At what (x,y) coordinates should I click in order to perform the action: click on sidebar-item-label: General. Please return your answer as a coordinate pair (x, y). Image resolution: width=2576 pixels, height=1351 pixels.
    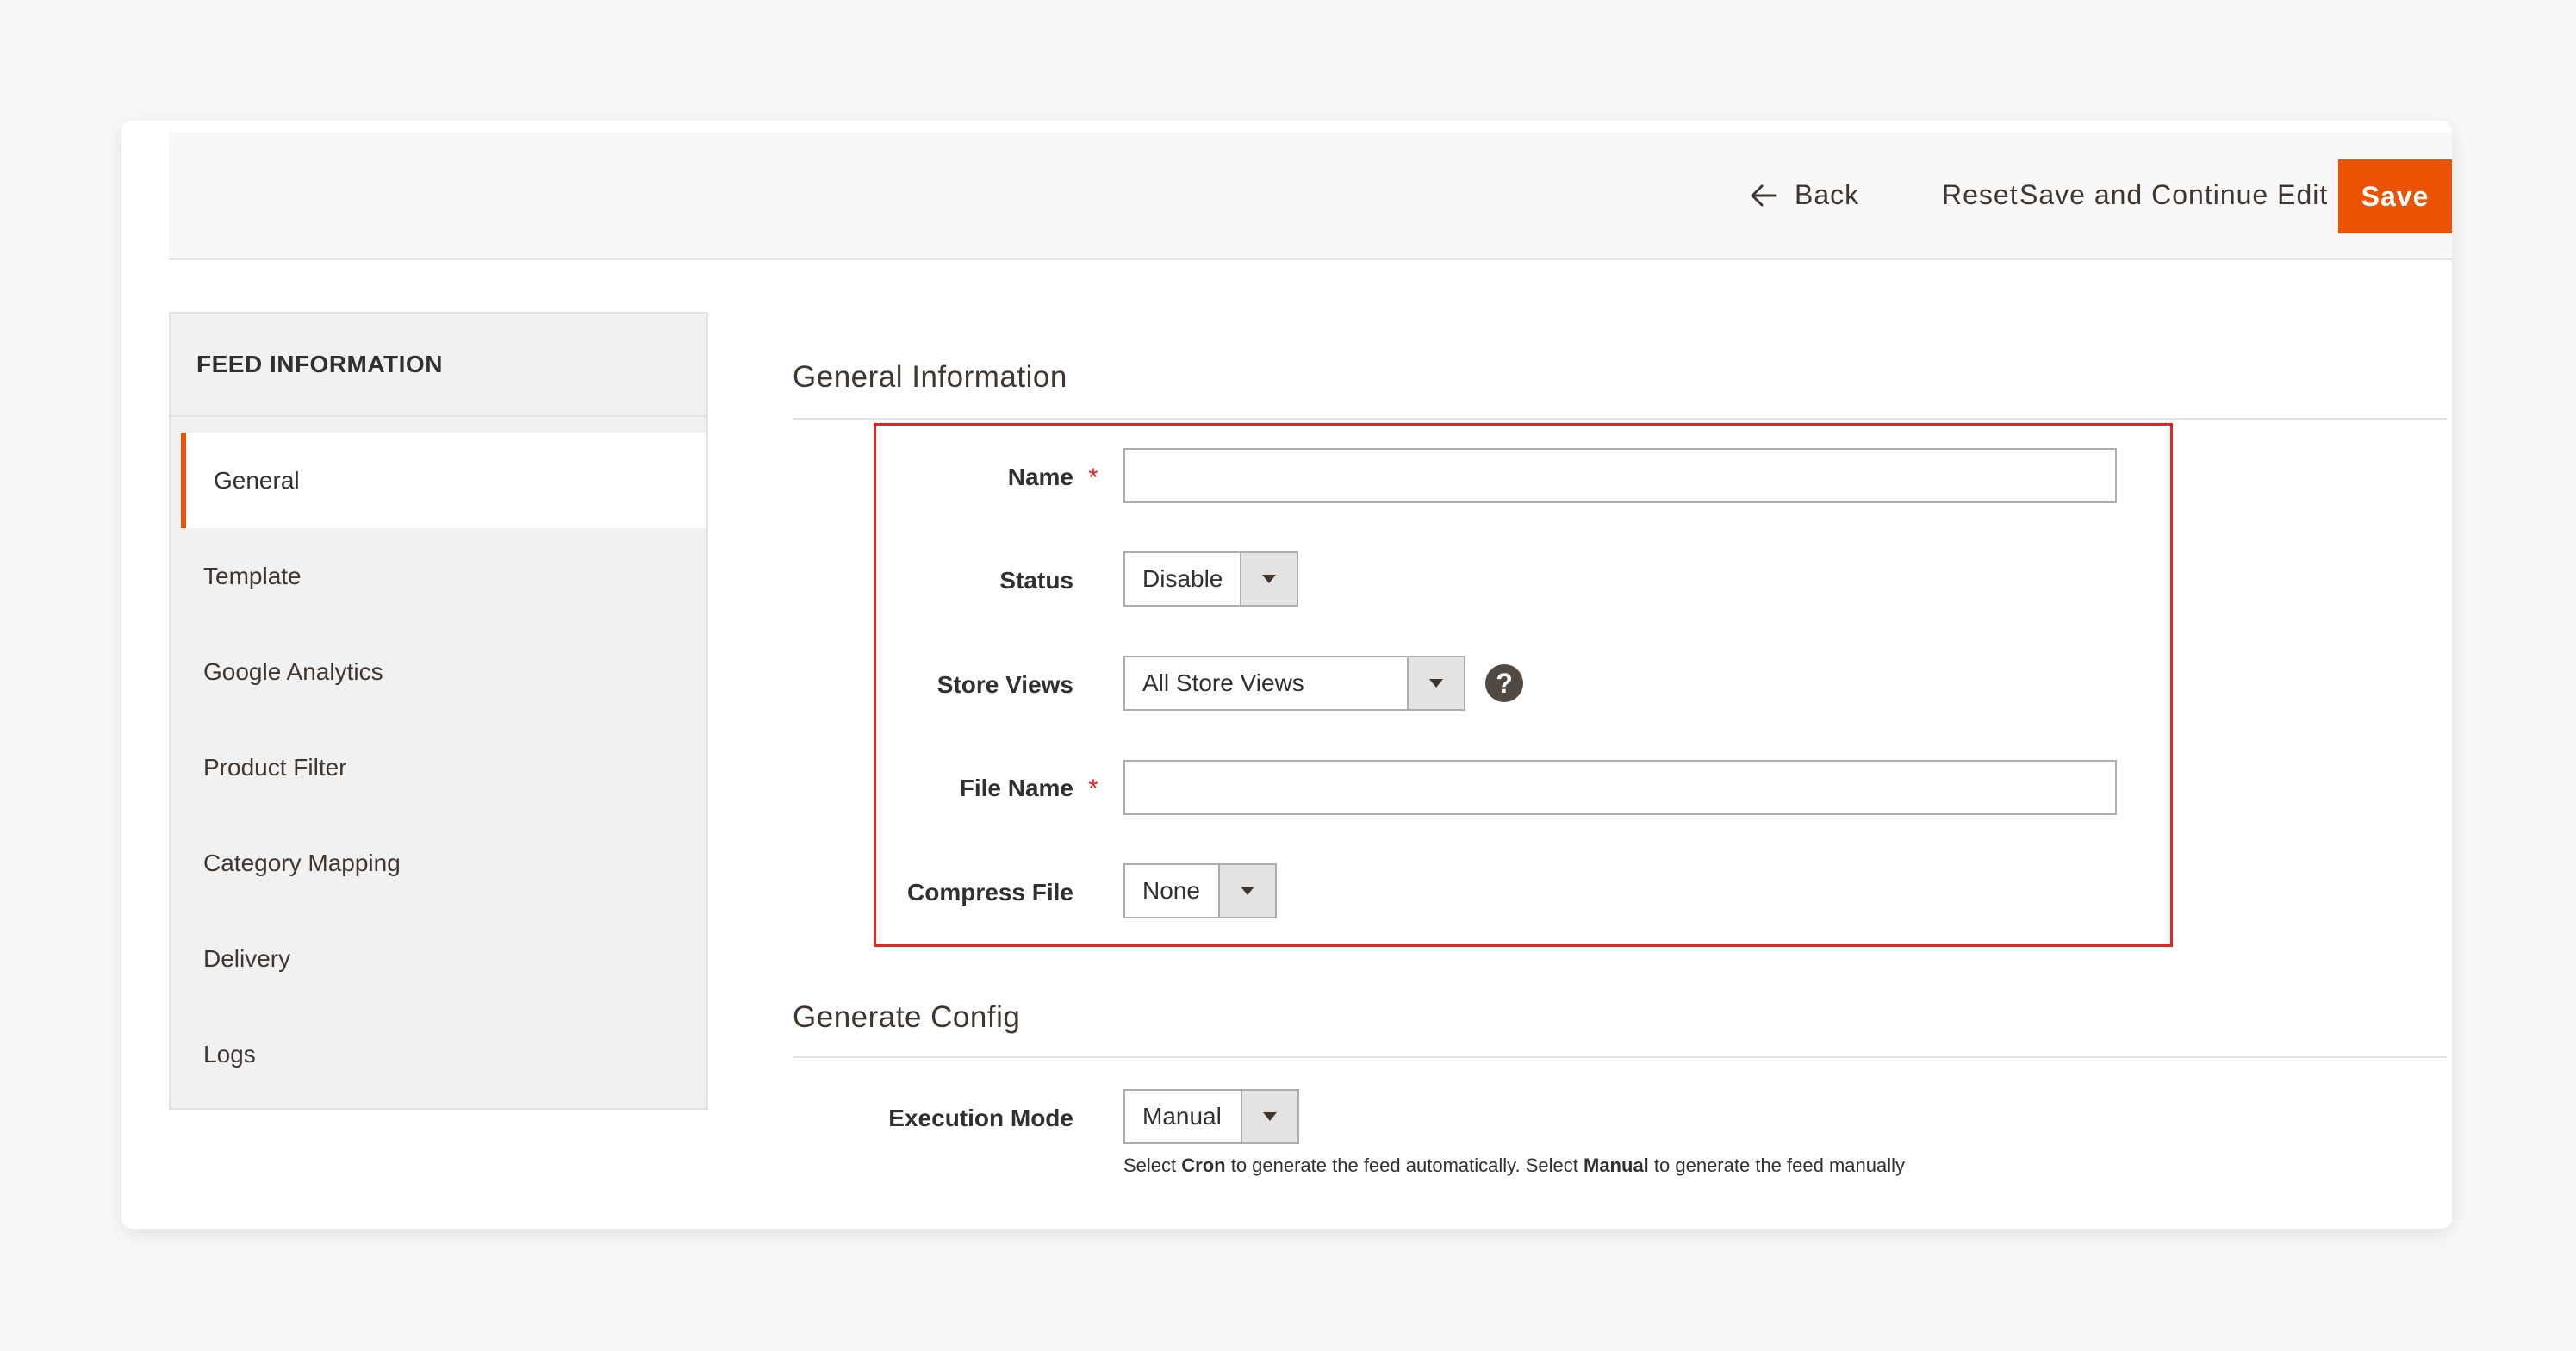
    Looking at the image, I should click on (257, 480).